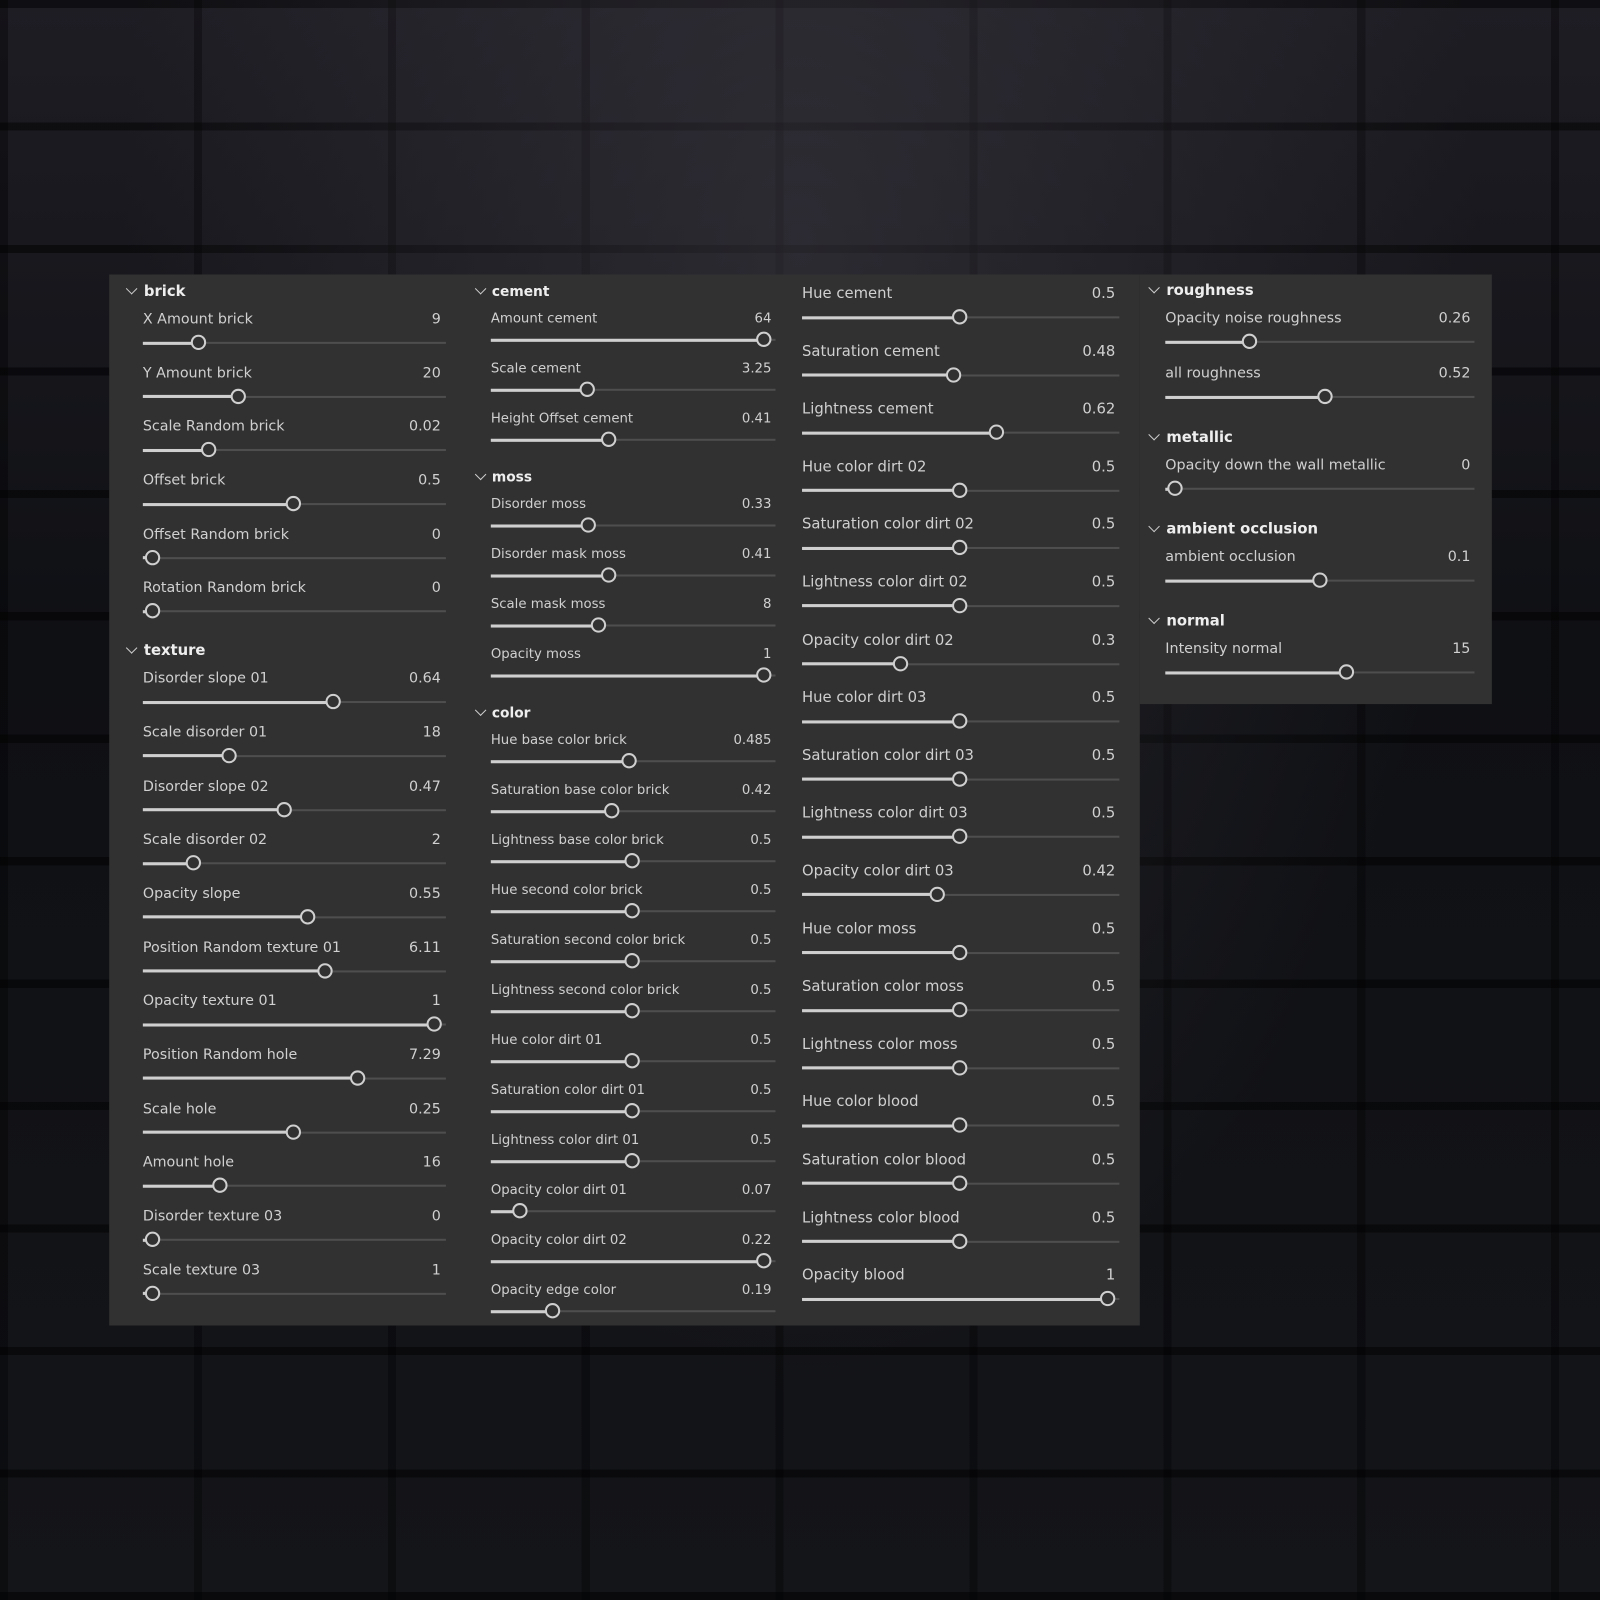 The width and height of the screenshot is (1600, 1600). What do you see at coordinates (425, 678) in the screenshot?
I see `parameter-value: 0.64` at bounding box center [425, 678].